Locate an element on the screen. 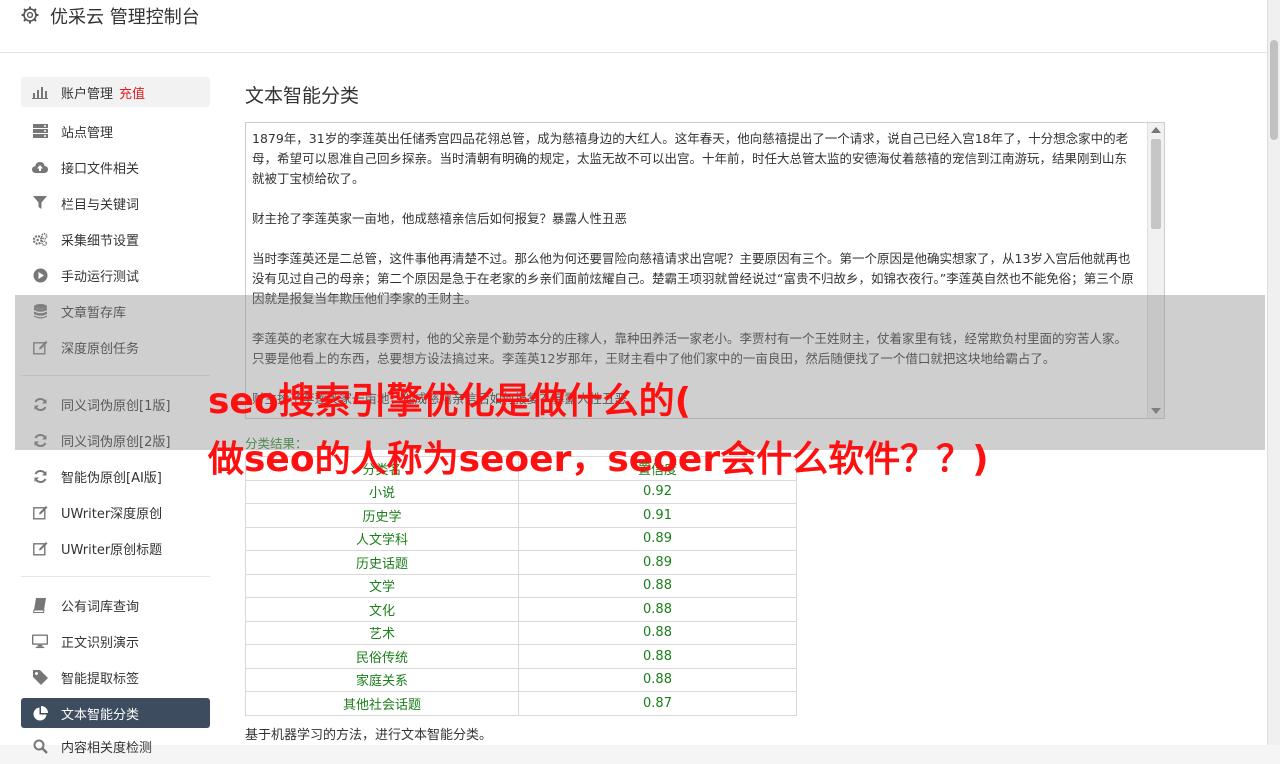 This screenshot has width=1280, height=764. table-row: 文化 0.88 is located at coordinates (521, 609).